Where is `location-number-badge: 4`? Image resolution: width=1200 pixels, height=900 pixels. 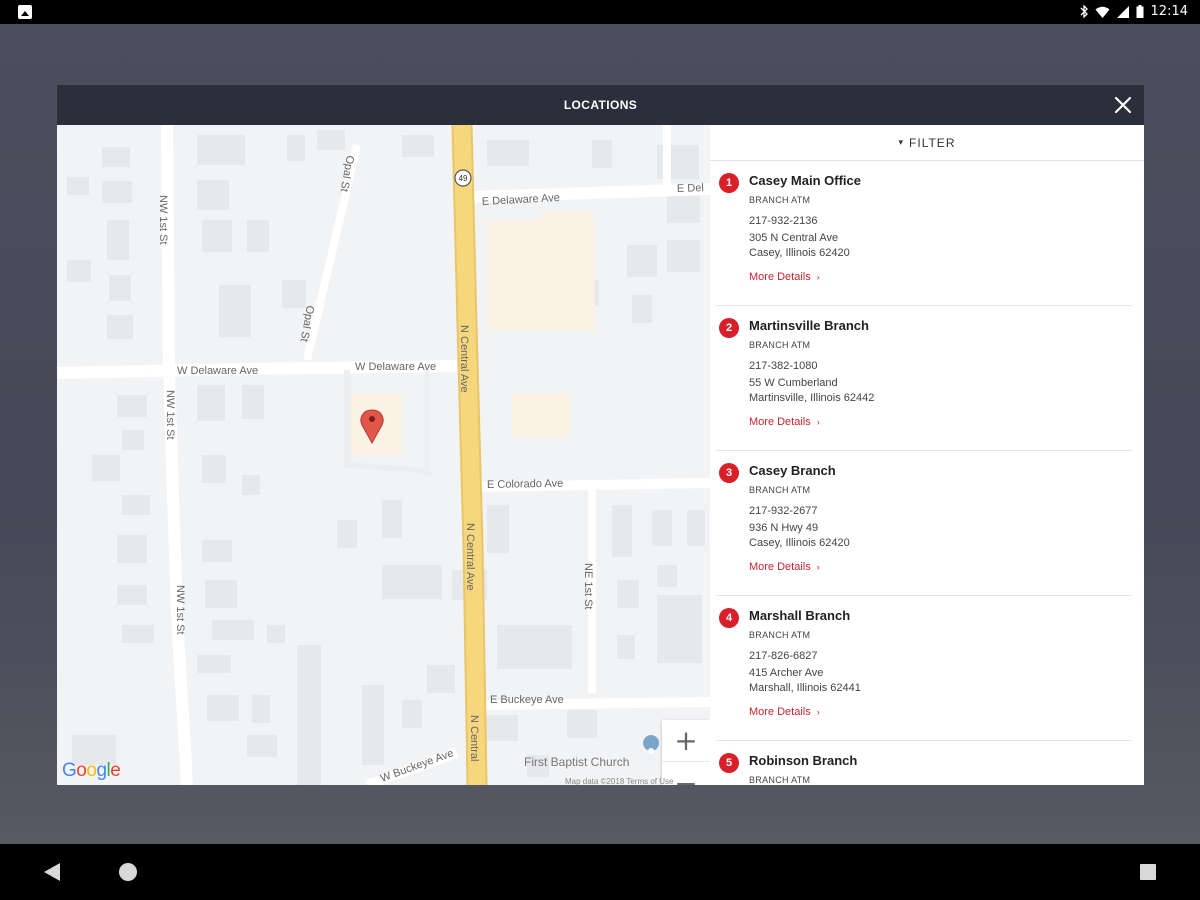
location-number-badge: 4 is located at coordinates (729, 618).